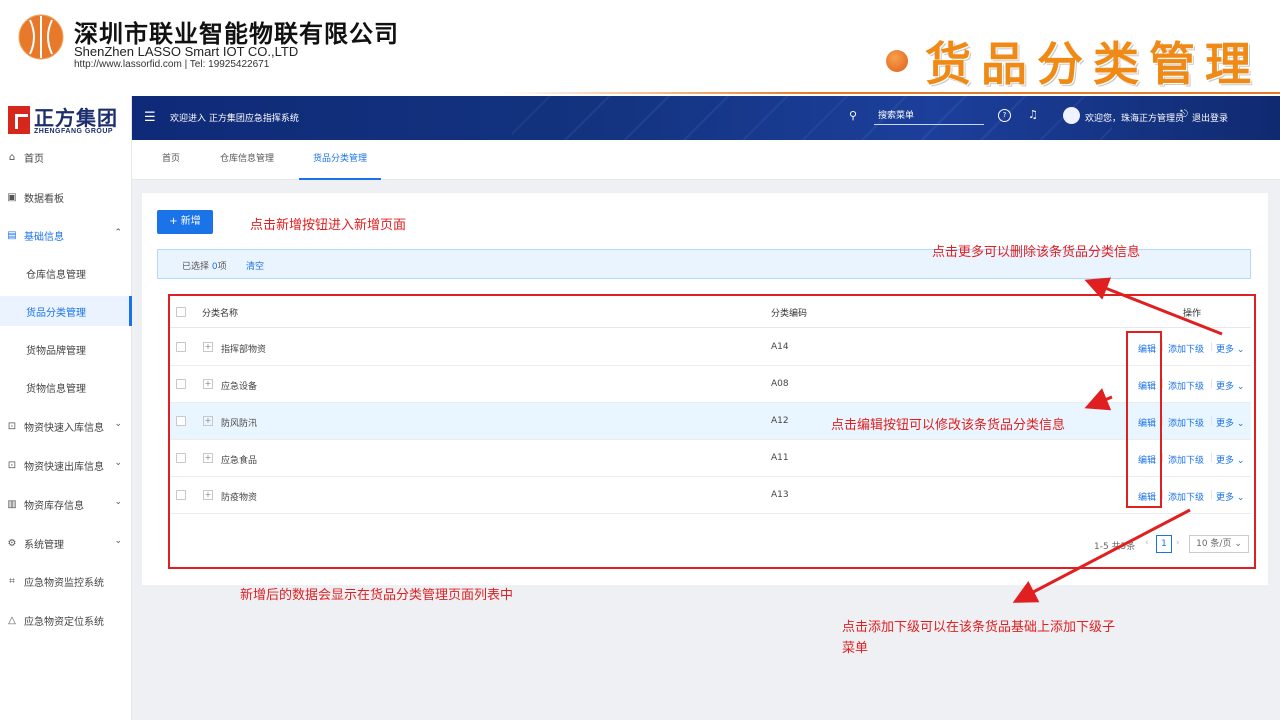 The width and height of the screenshot is (1280, 720). What do you see at coordinates (1033, 114) in the screenshot?
I see `bell-icon: ♫` at bounding box center [1033, 114].